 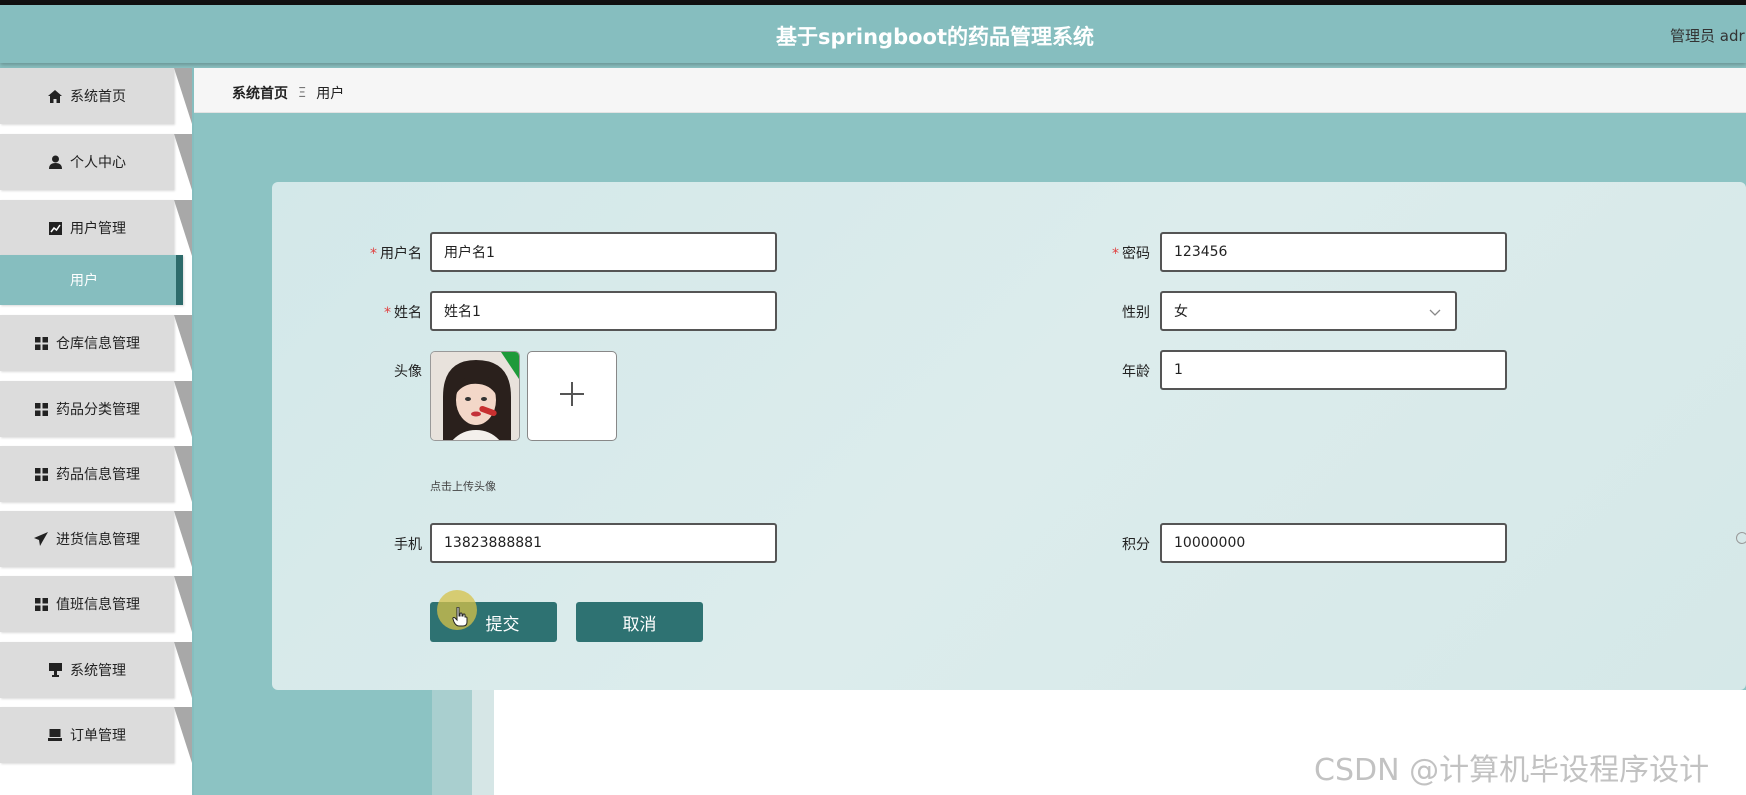 What do you see at coordinates (396, 254) in the screenshot?
I see `username-label: * 用户名` at bounding box center [396, 254].